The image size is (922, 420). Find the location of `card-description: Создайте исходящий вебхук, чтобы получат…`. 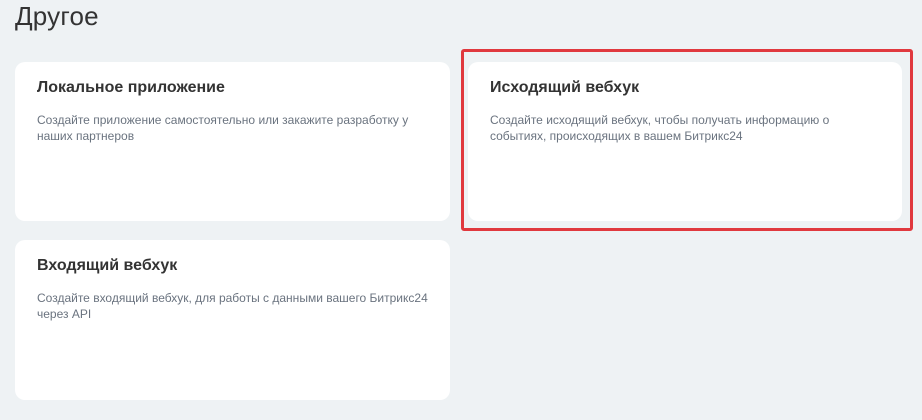

card-description: Создайте исходящий вебхук, чтобы получат… is located at coordinates (660, 128).